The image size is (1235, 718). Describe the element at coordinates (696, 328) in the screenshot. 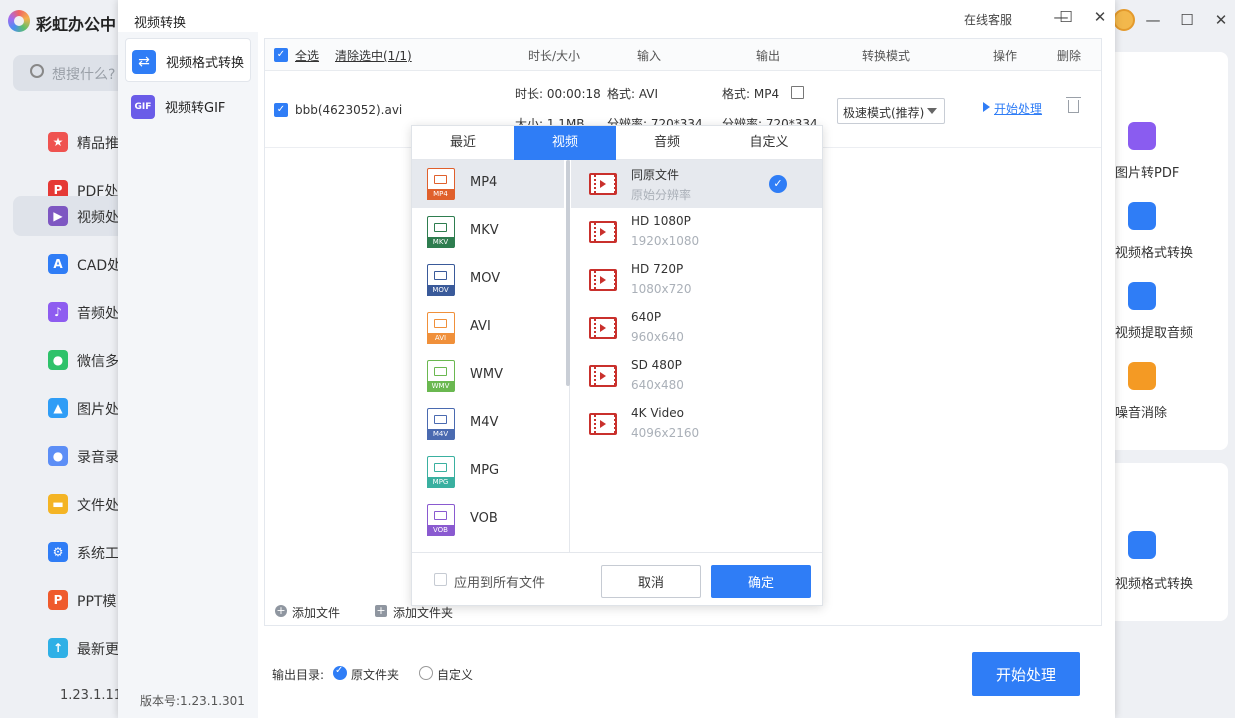

I see `resolution-item-640p: 640P 960x640` at that location.